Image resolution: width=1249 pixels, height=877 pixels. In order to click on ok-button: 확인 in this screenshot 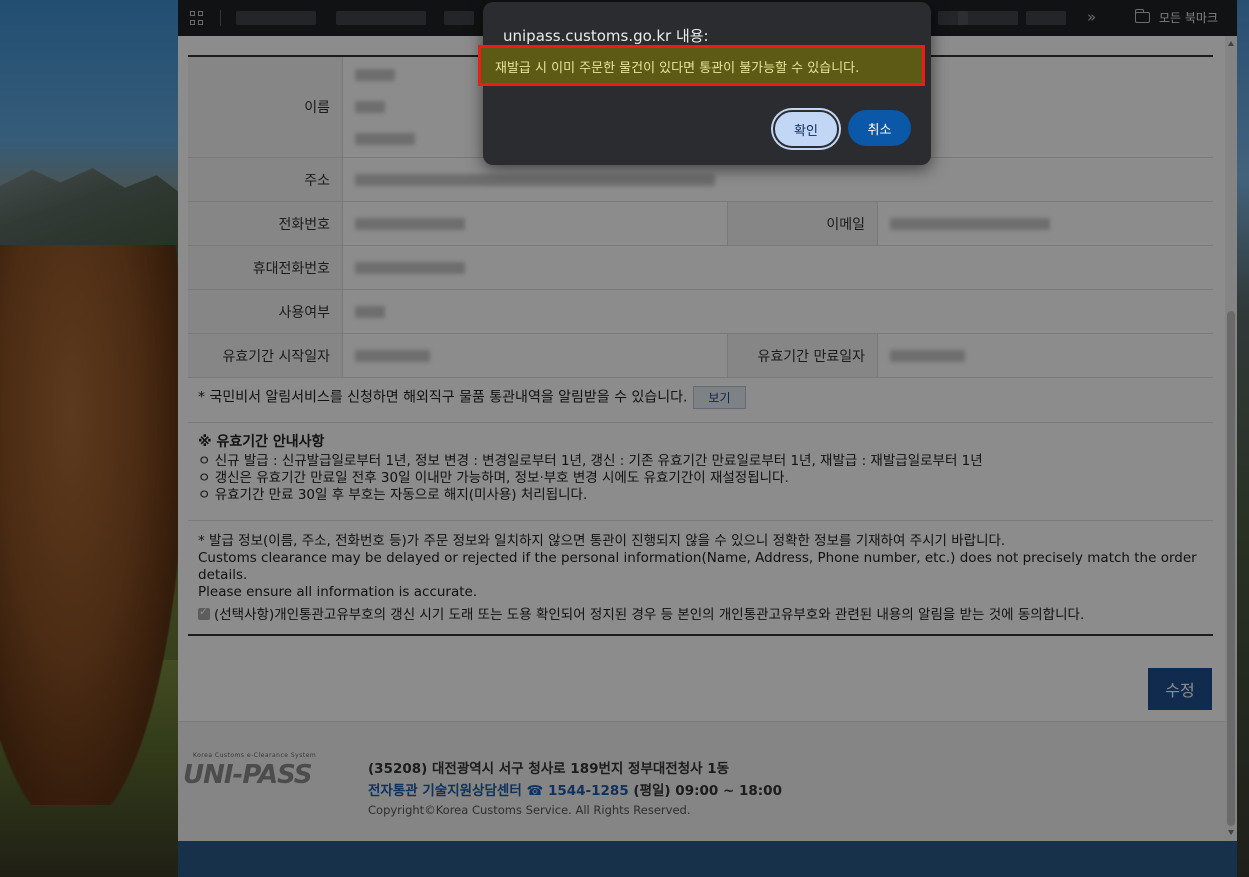, I will do `click(806, 129)`.